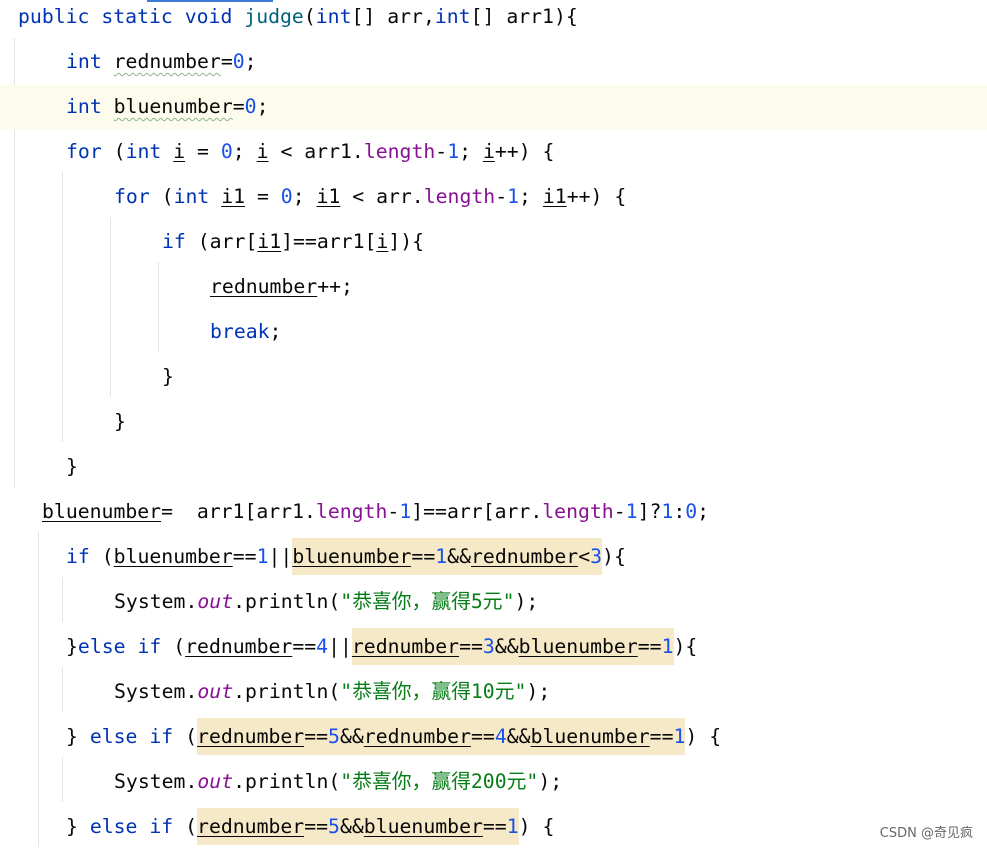  Describe the element at coordinates (439, 781) in the screenshot. I see `code-token: "恭喜你，赢得200元"` at that location.